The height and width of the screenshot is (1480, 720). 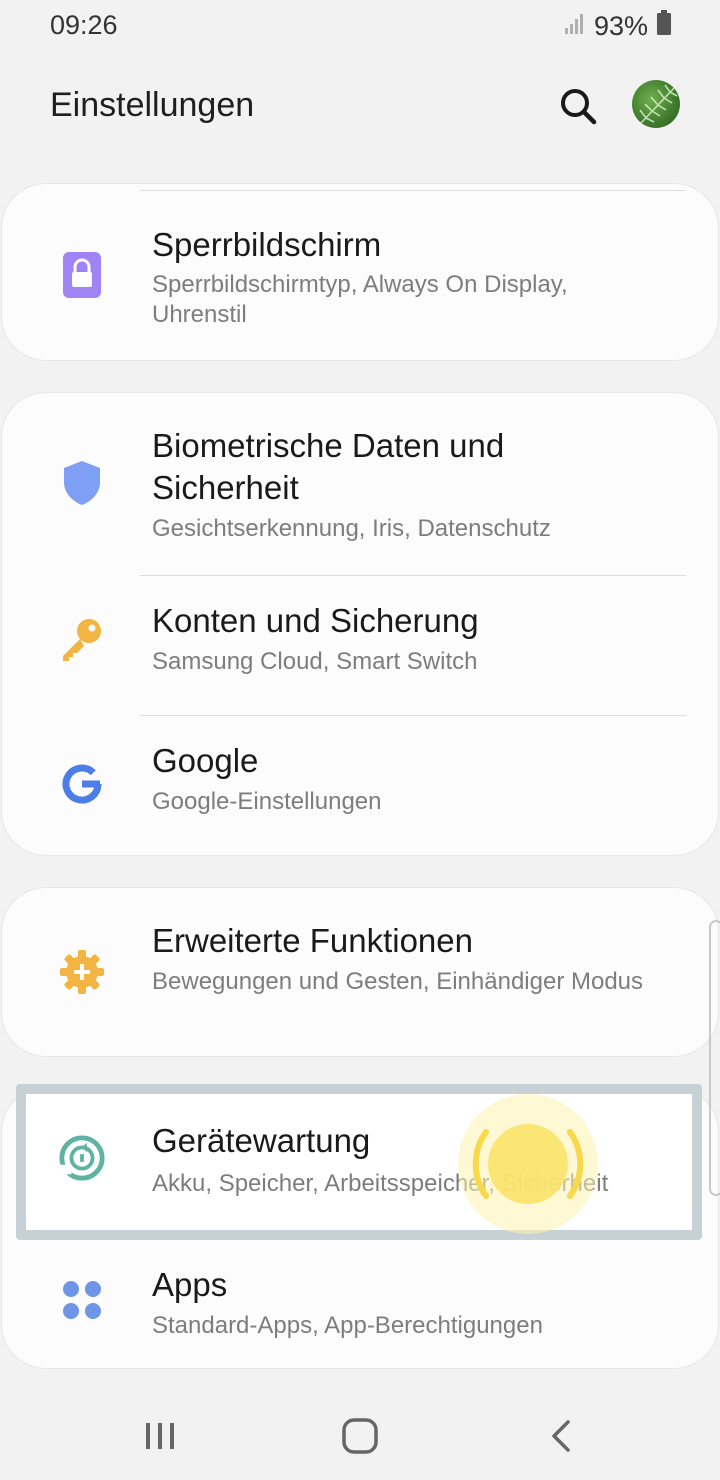 What do you see at coordinates (261, 1140) in the screenshot?
I see `item-title: Gerätewartung` at bounding box center [261, 1140].